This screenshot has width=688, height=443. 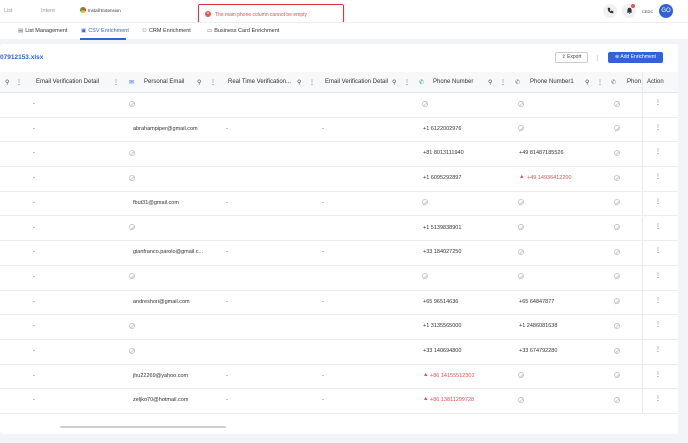 I want to click on col-email-verification-detail-2: Email Verification Detail, so click(x=356, y=82).